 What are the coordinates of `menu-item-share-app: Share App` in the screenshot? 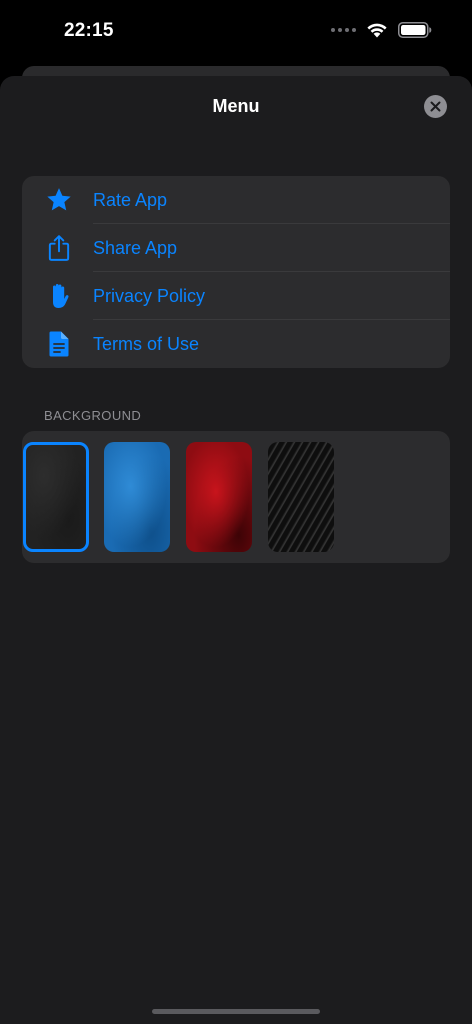 It's located at (236, 248).